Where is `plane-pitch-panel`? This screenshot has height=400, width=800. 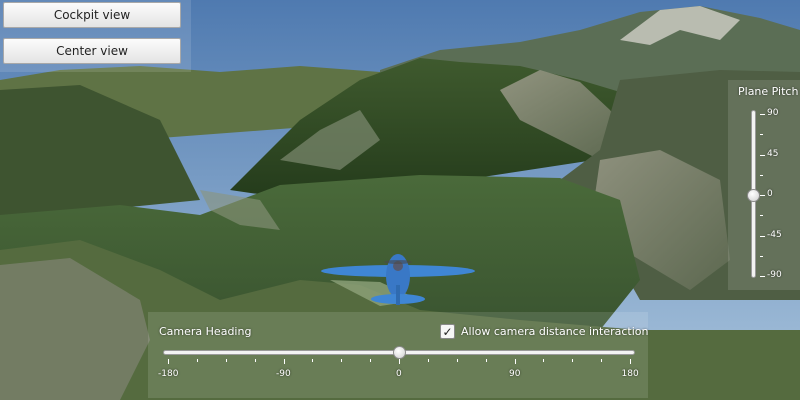 plane-pitch-panel is located at coordinates (764, 185).